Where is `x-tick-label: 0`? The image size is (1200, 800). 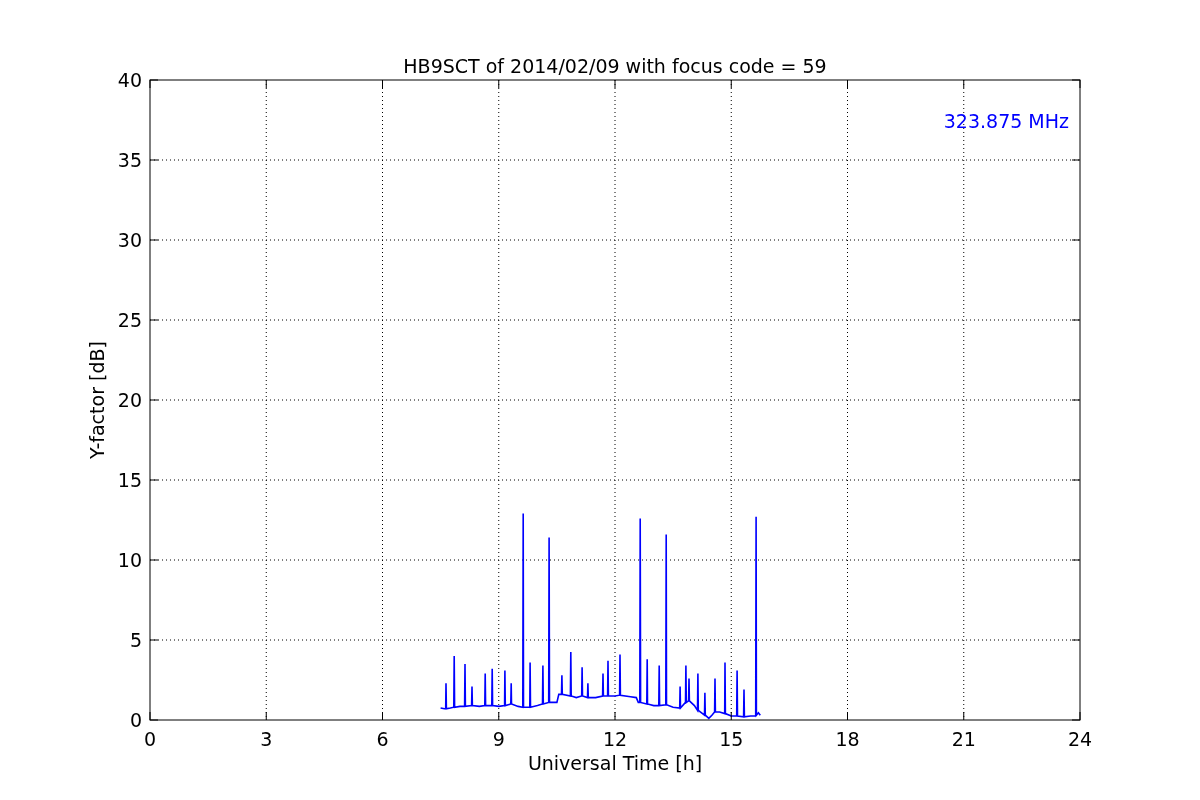 x-tick-label: 0 is located at coordinates (150, 739).